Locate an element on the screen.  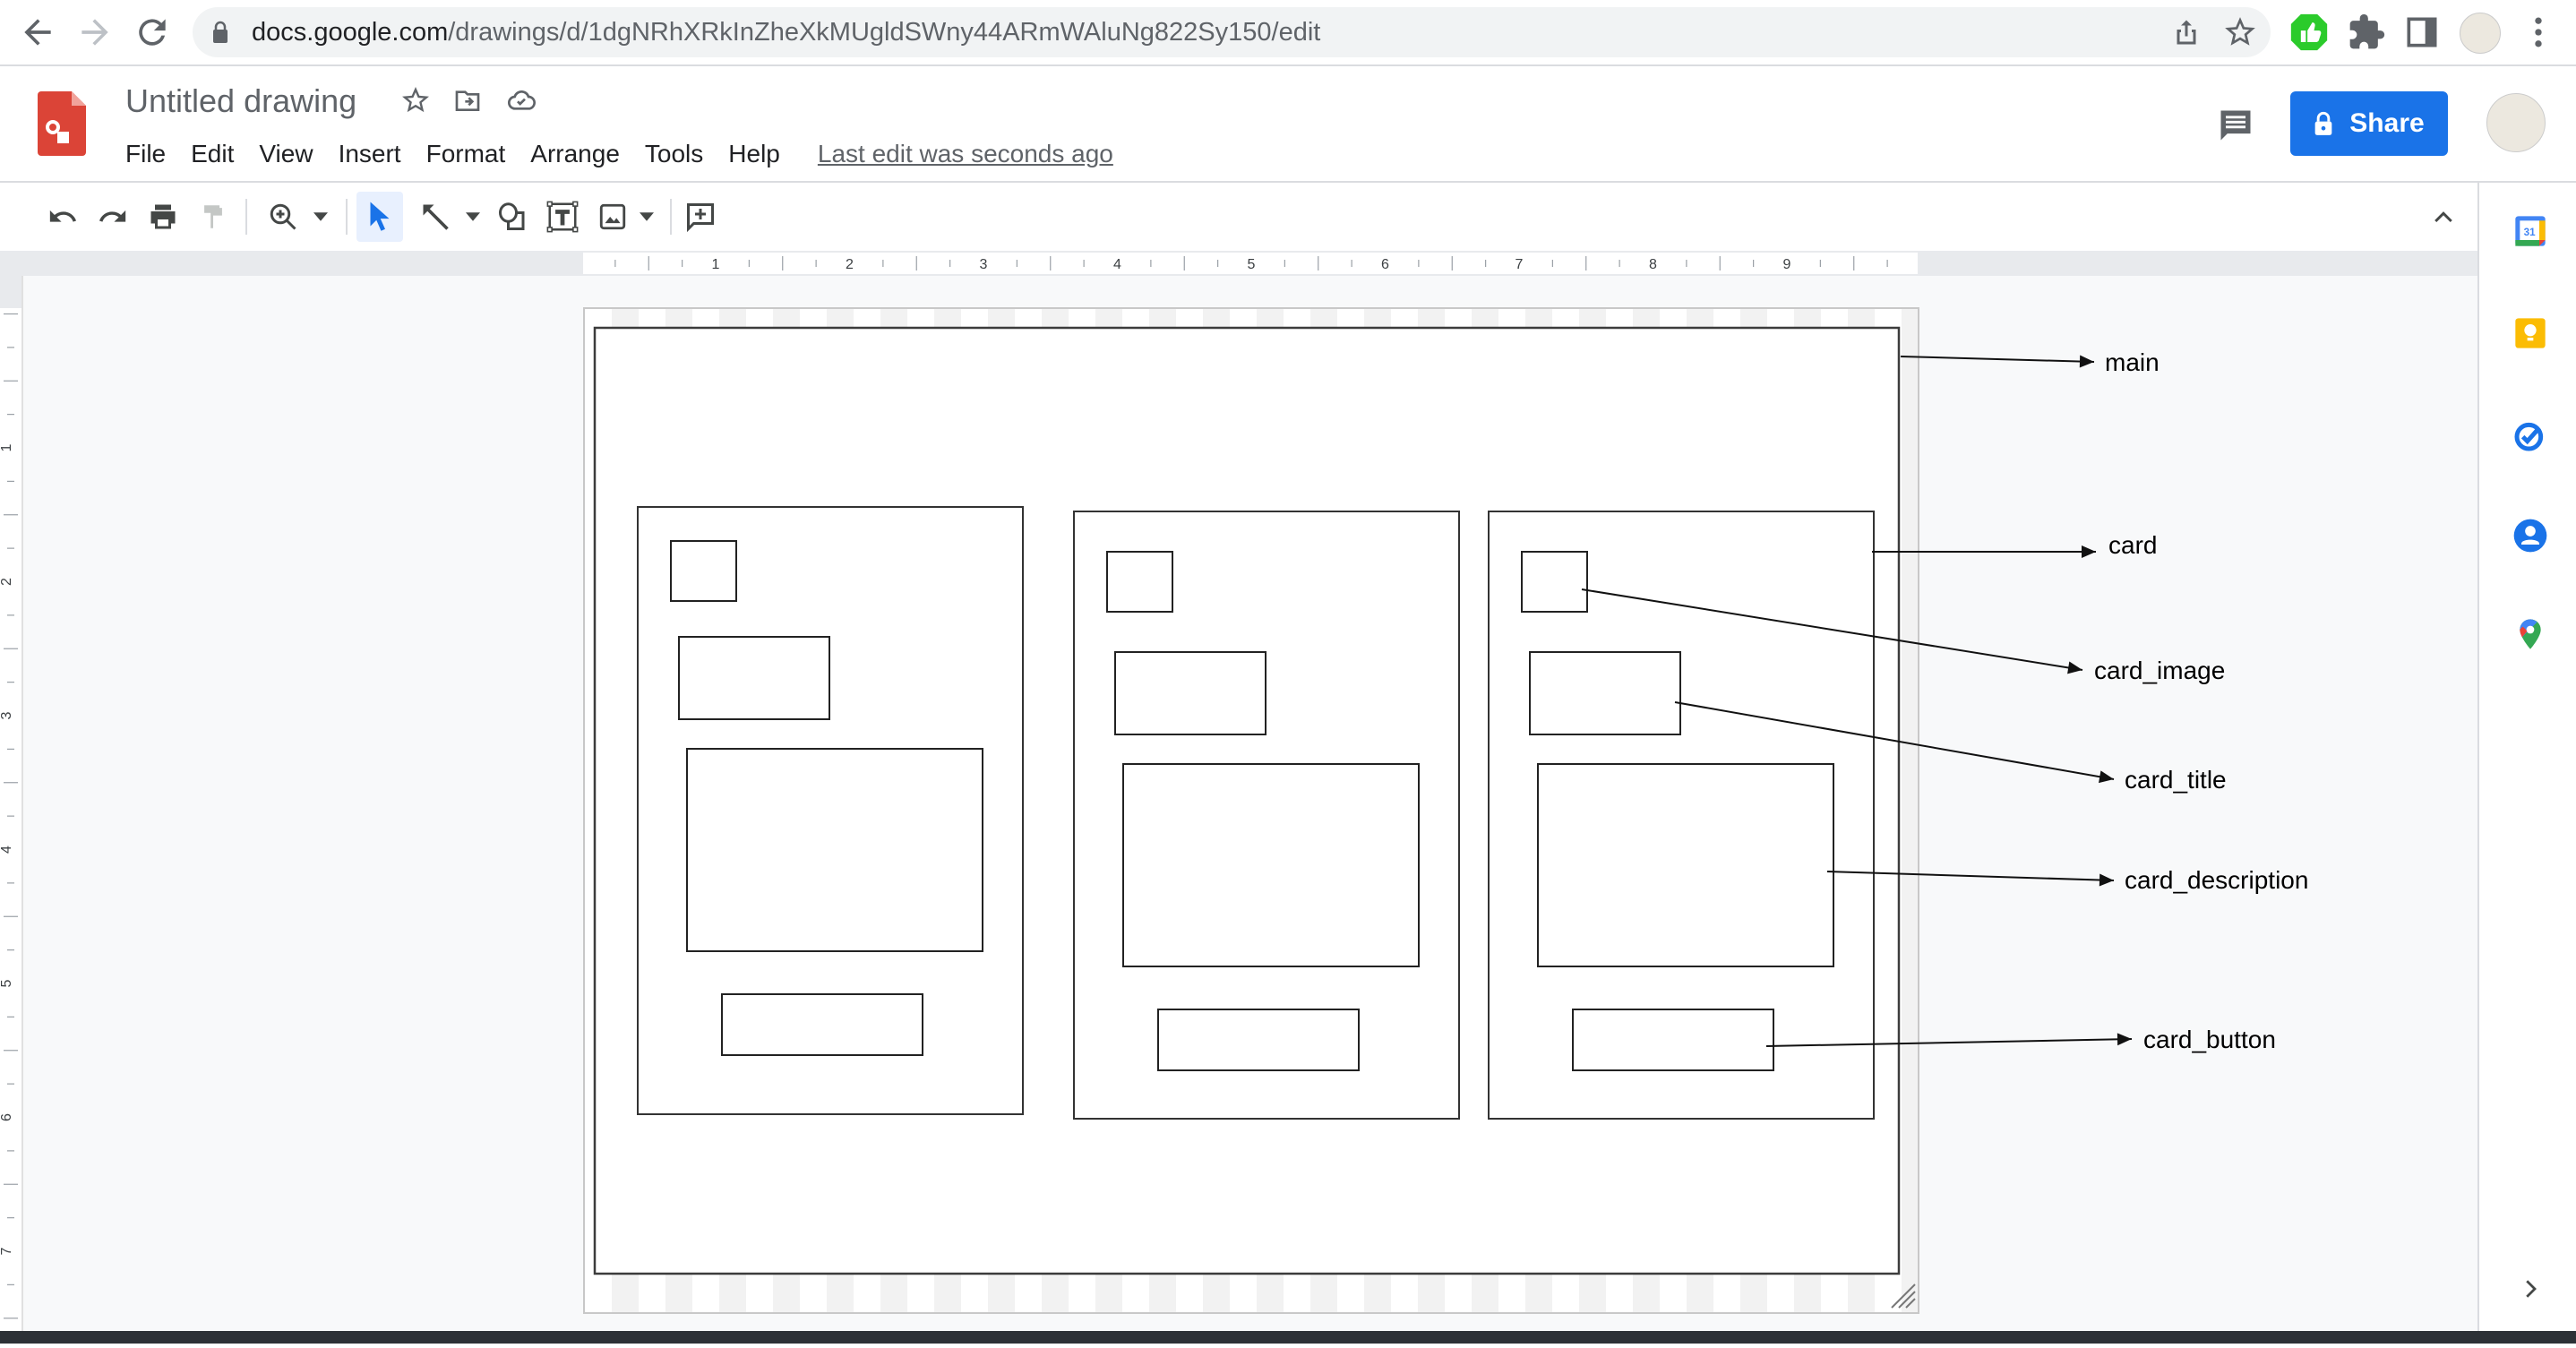
label-main: main is located at coordinates (2132, 362).